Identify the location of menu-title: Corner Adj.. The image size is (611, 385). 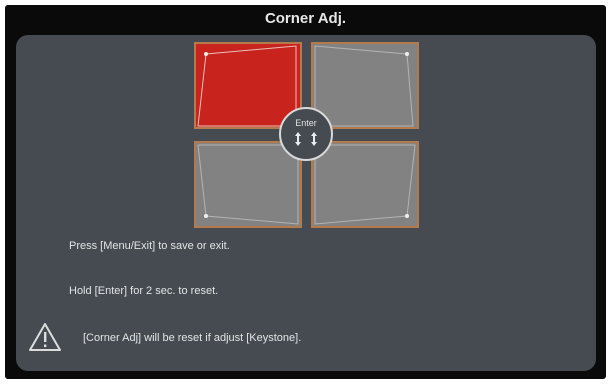
(305, 18).